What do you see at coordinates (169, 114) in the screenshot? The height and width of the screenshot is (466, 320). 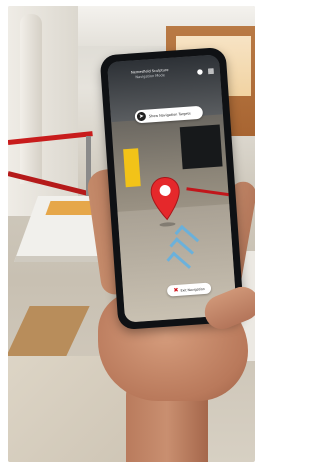 I see `nav-button-label: Show Navigation Targets` at bounding box center [169, 114].